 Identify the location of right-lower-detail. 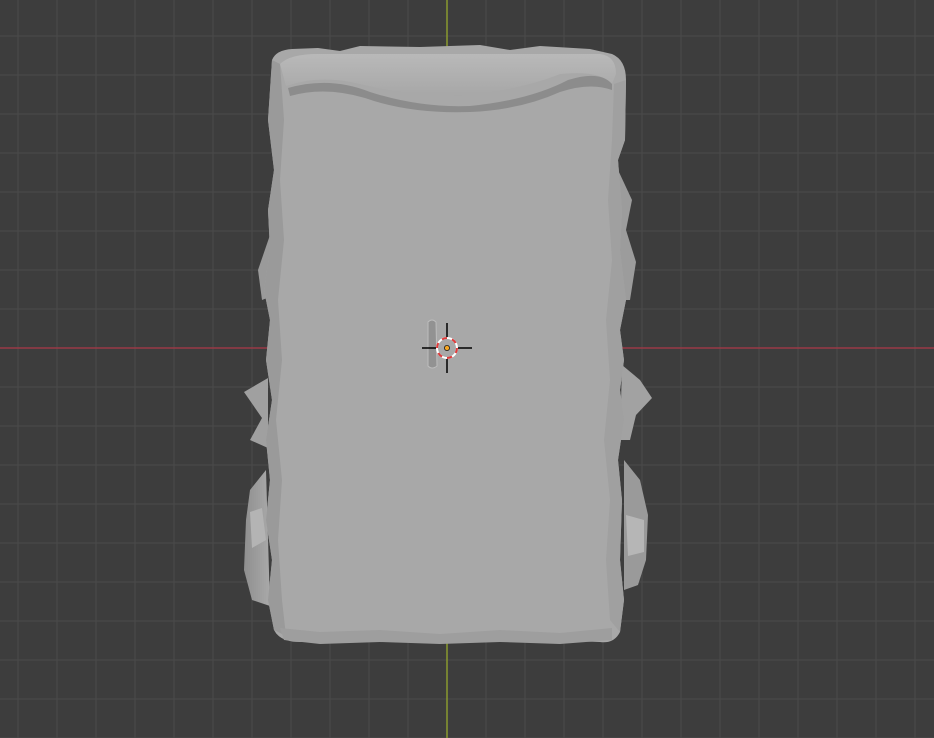
(635, 535).